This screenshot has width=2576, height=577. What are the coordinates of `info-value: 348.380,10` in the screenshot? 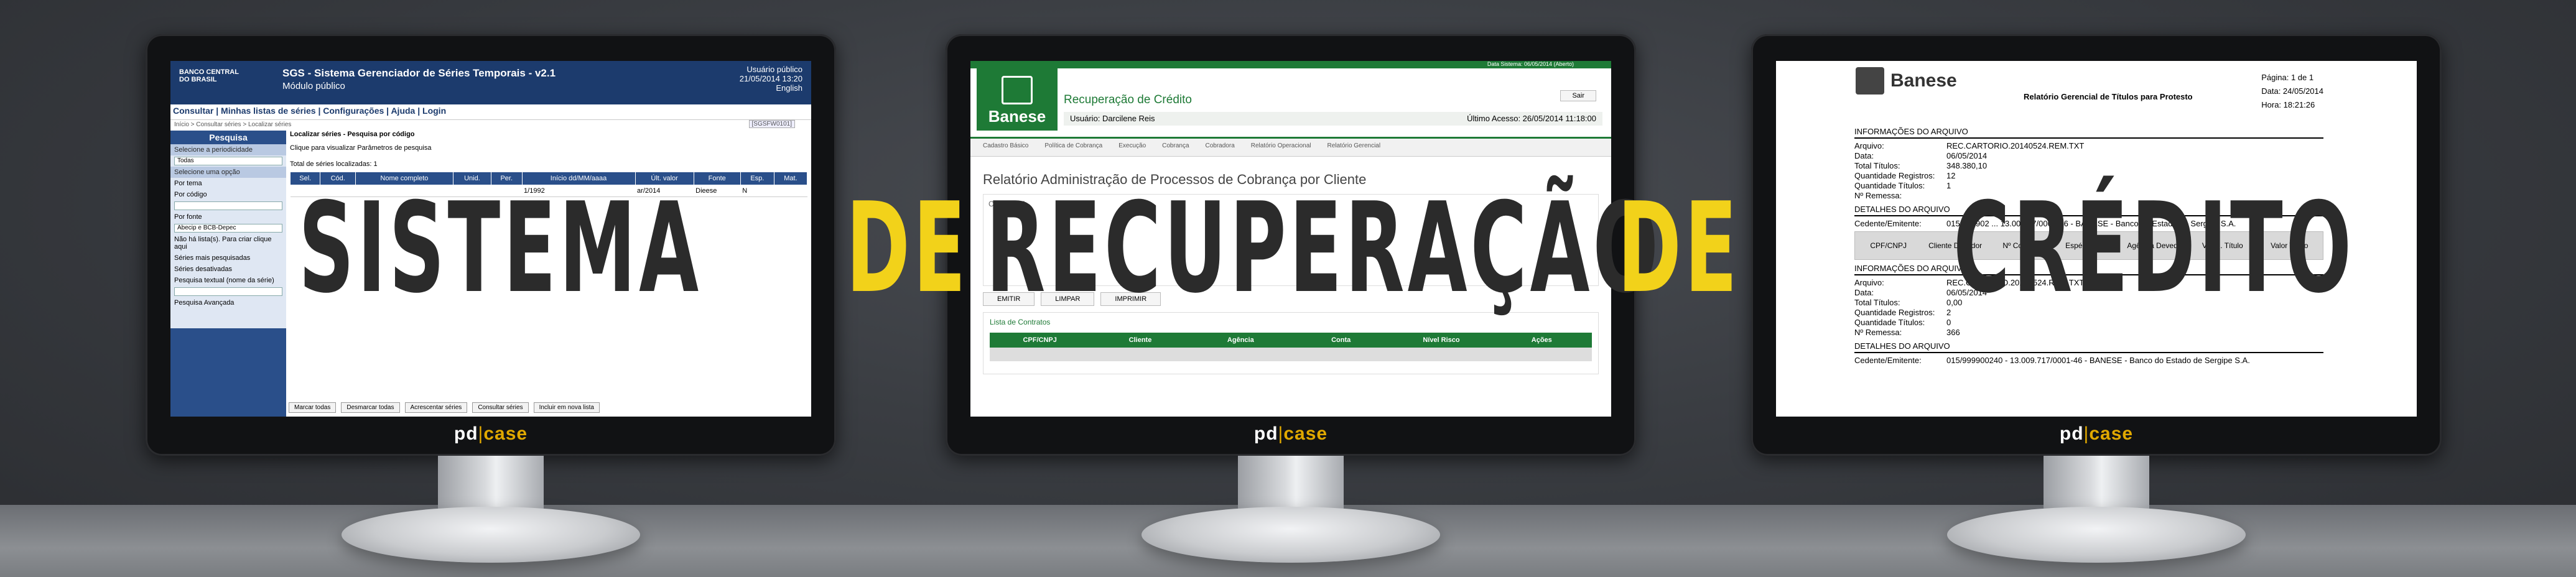 It's located at (1967, 166).